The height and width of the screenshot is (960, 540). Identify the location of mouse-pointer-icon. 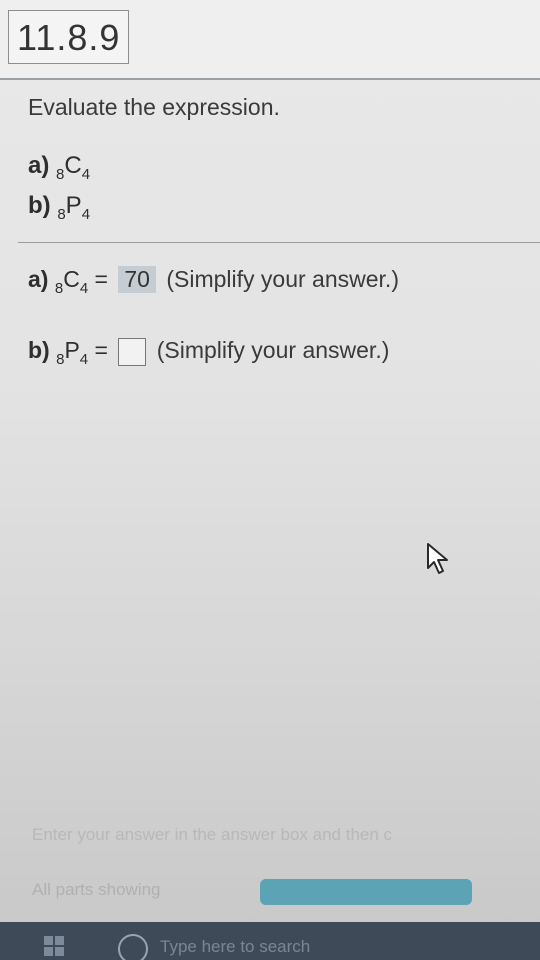
(439, 561).